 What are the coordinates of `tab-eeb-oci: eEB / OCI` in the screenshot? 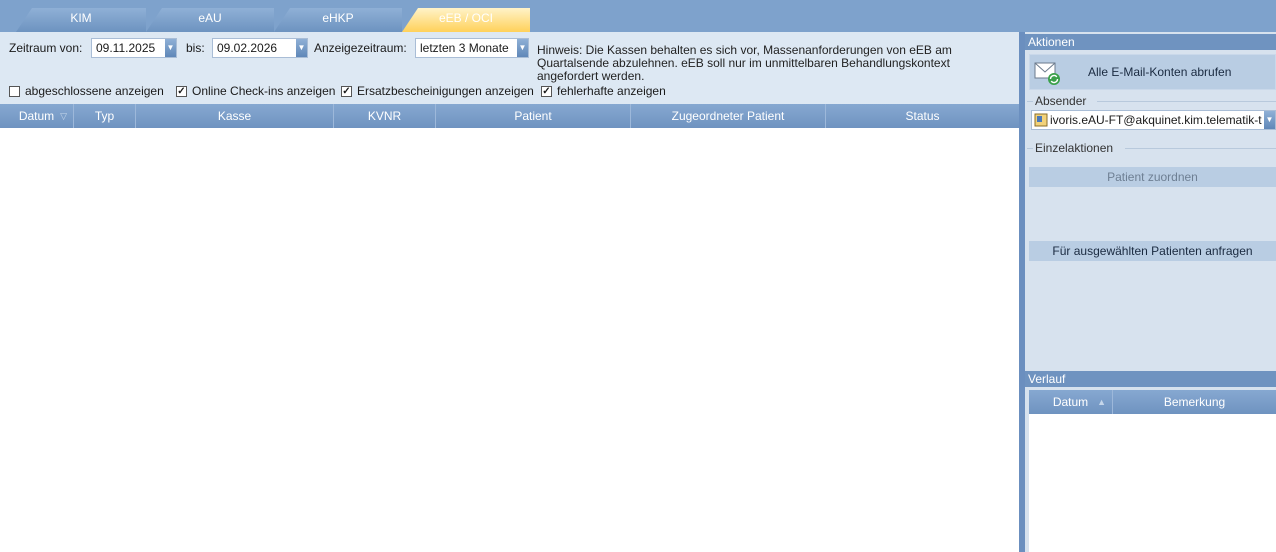 It's located at (466, 20).